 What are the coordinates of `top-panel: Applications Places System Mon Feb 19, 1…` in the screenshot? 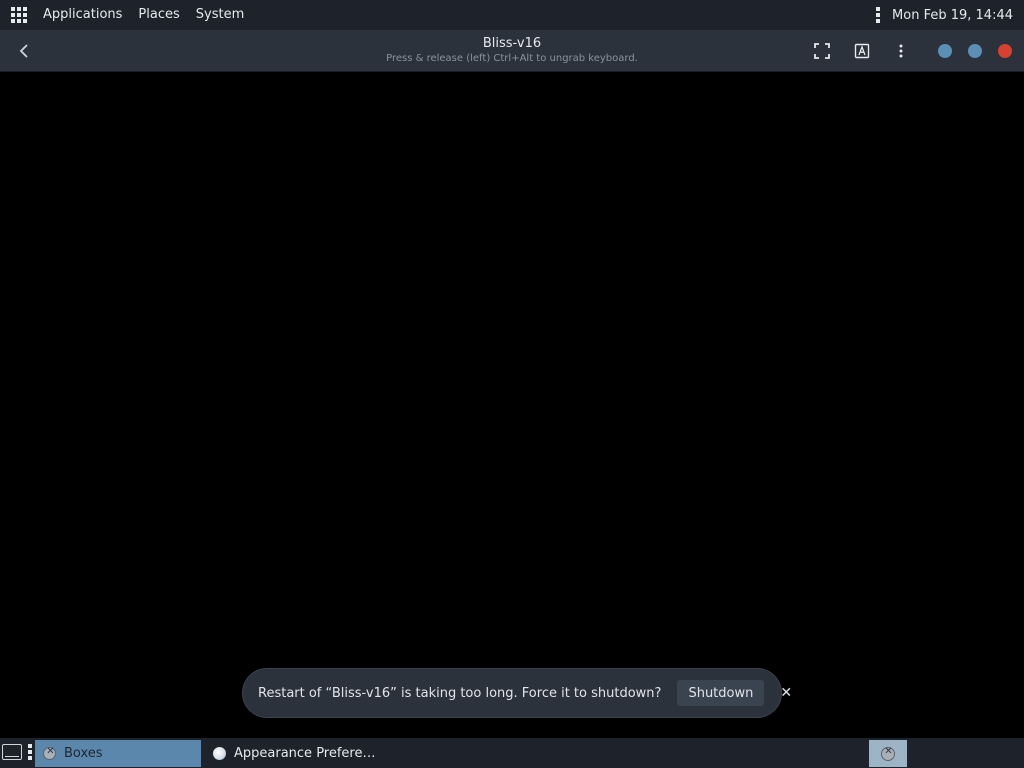 It's located at (512, 15).